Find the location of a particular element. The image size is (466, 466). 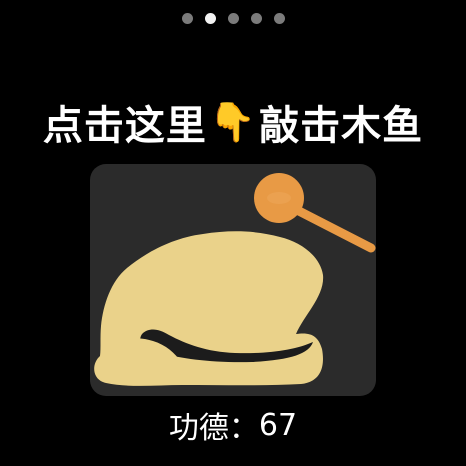

page-indicator is located at coordinates (233, 18).